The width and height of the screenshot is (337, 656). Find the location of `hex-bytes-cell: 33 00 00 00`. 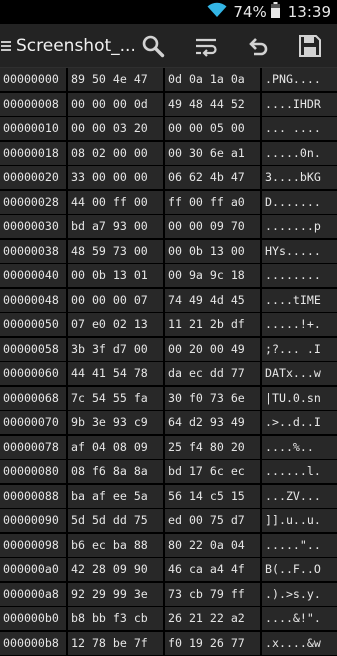

hex-bytes-cell: 33 00 00 00 is located at coordinates (115, 177).